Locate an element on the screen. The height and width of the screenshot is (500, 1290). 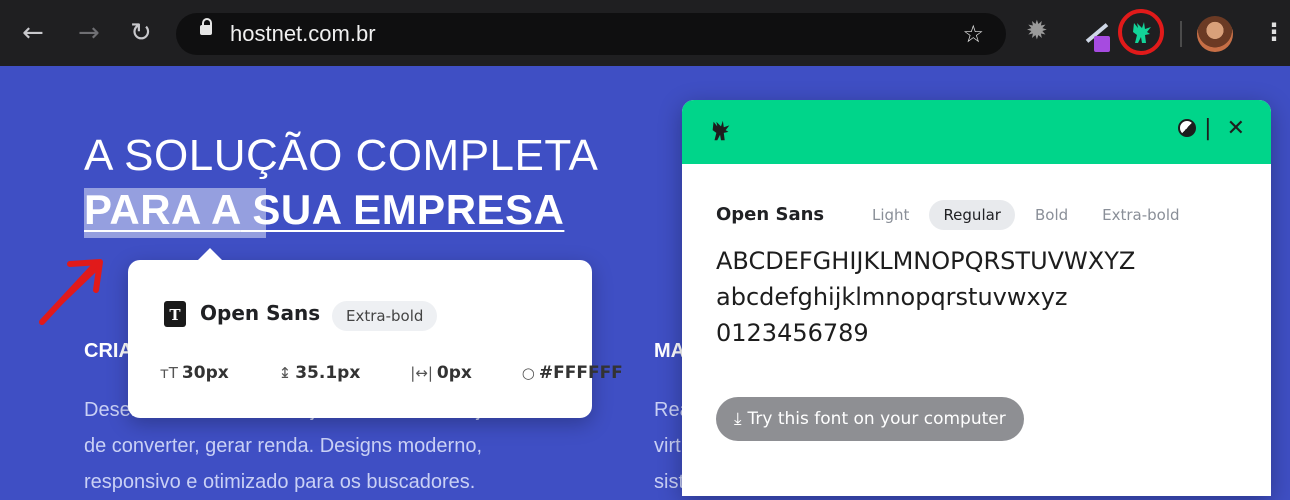
reload-icon: ↻ is located at coordinates (141, 33).